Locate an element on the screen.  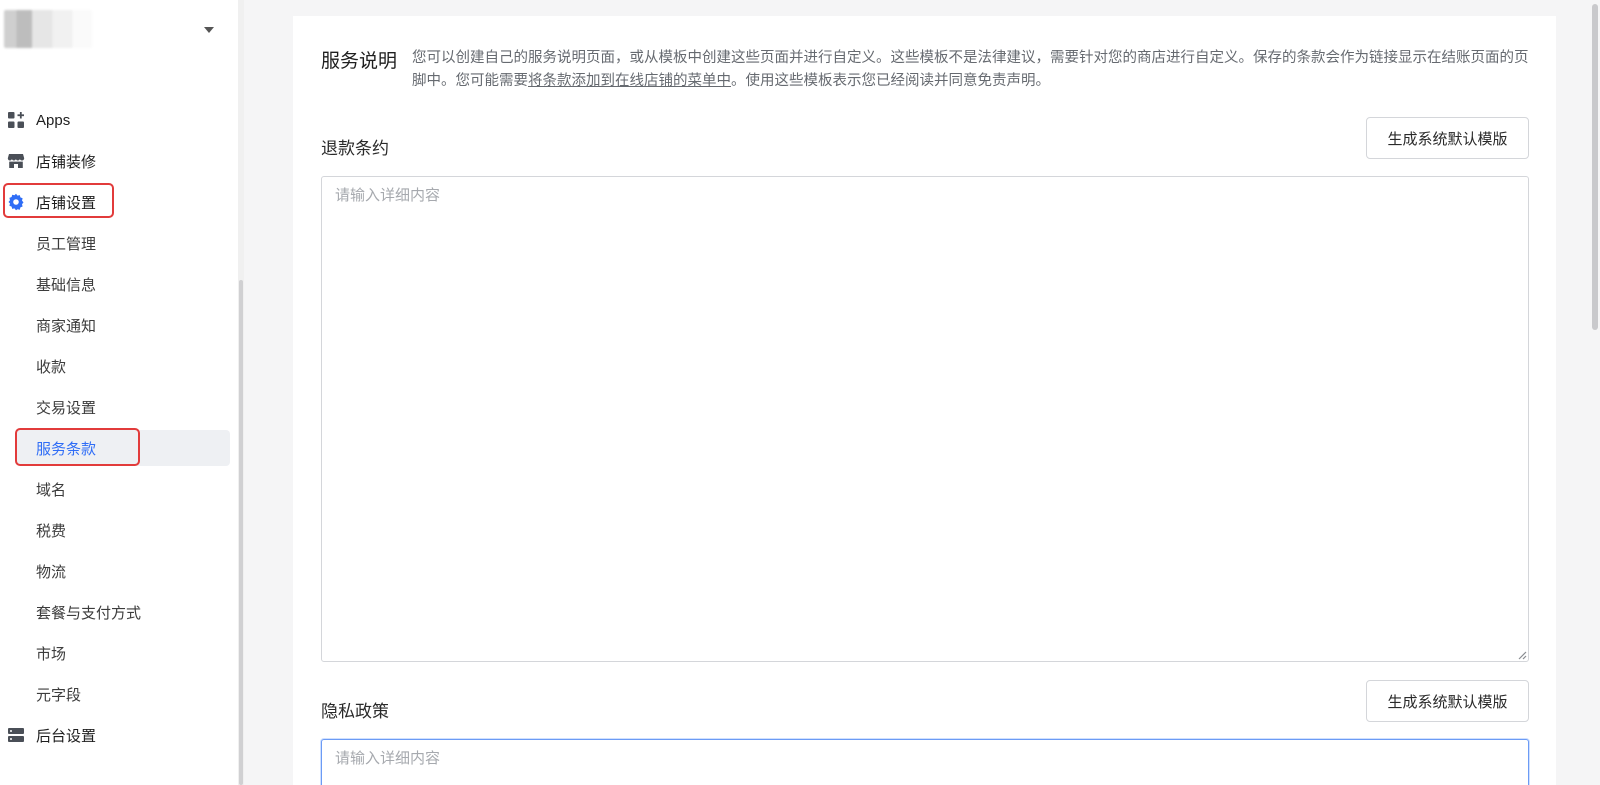
resize-handle-icon is located at coordinates (1521, 654).